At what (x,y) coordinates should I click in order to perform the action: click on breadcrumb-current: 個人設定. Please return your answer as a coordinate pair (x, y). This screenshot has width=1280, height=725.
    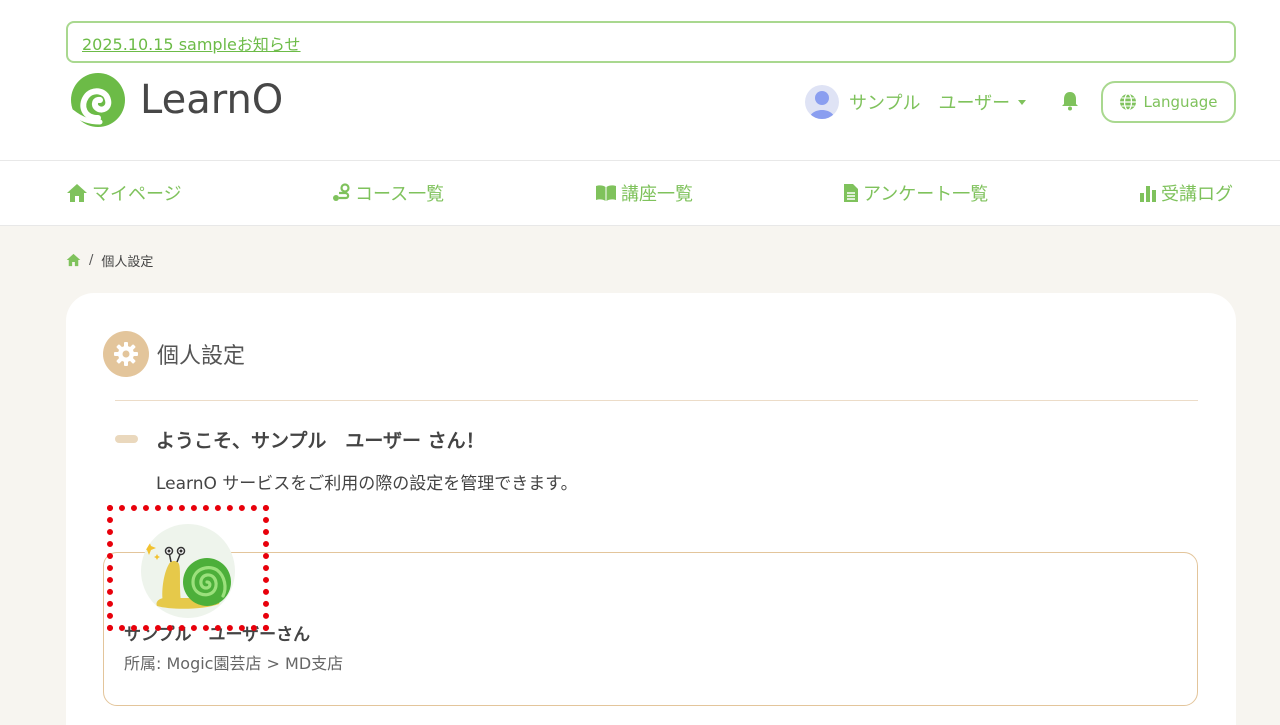
    Looking at the image, I should click on (127, 262).